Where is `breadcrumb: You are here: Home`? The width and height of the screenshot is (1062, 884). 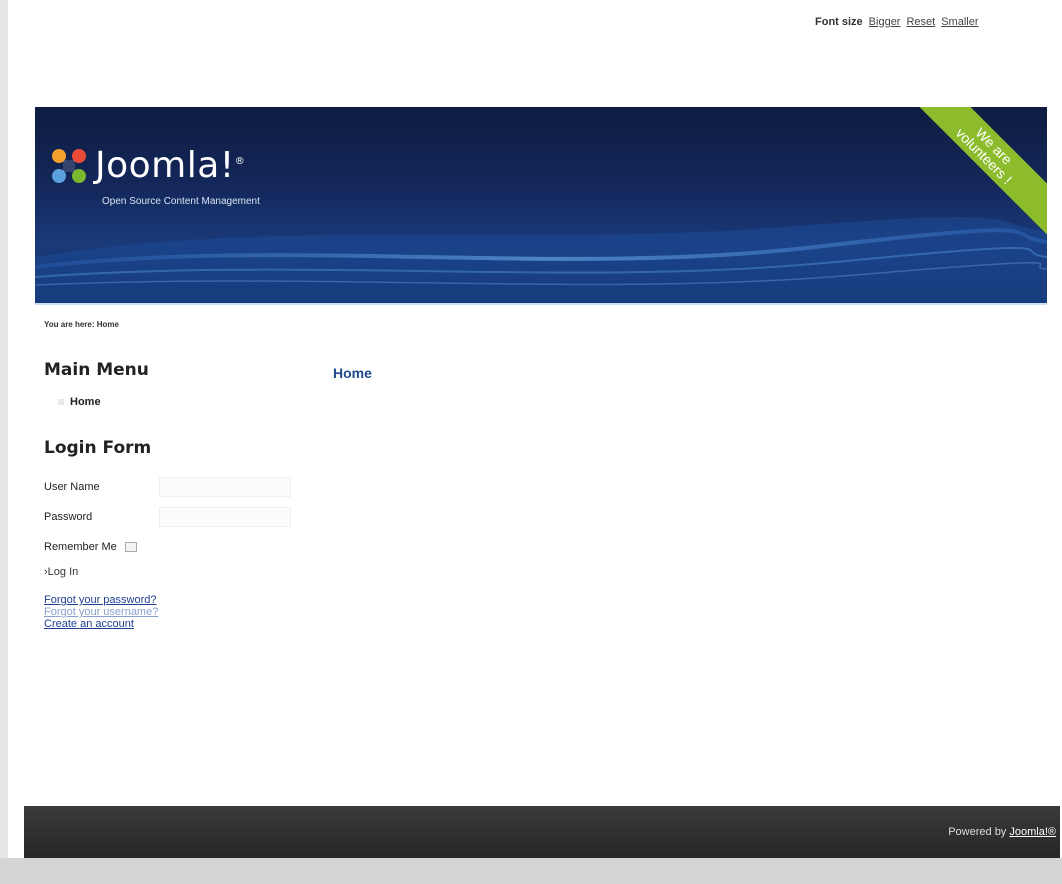
breadcrumb: You are here: Home is located at coordinates (81, 324).